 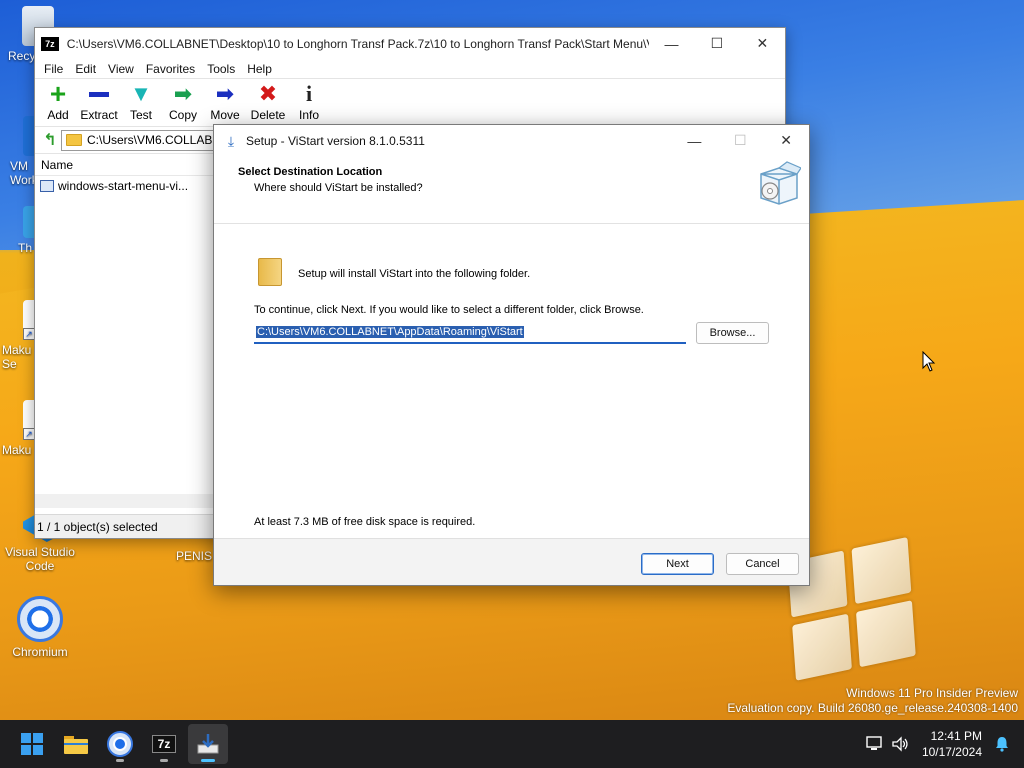 What do you see at coordinates (99, 115) in the screenshot?
I see `extract-label: Extract` at bounding box center [99, 115].